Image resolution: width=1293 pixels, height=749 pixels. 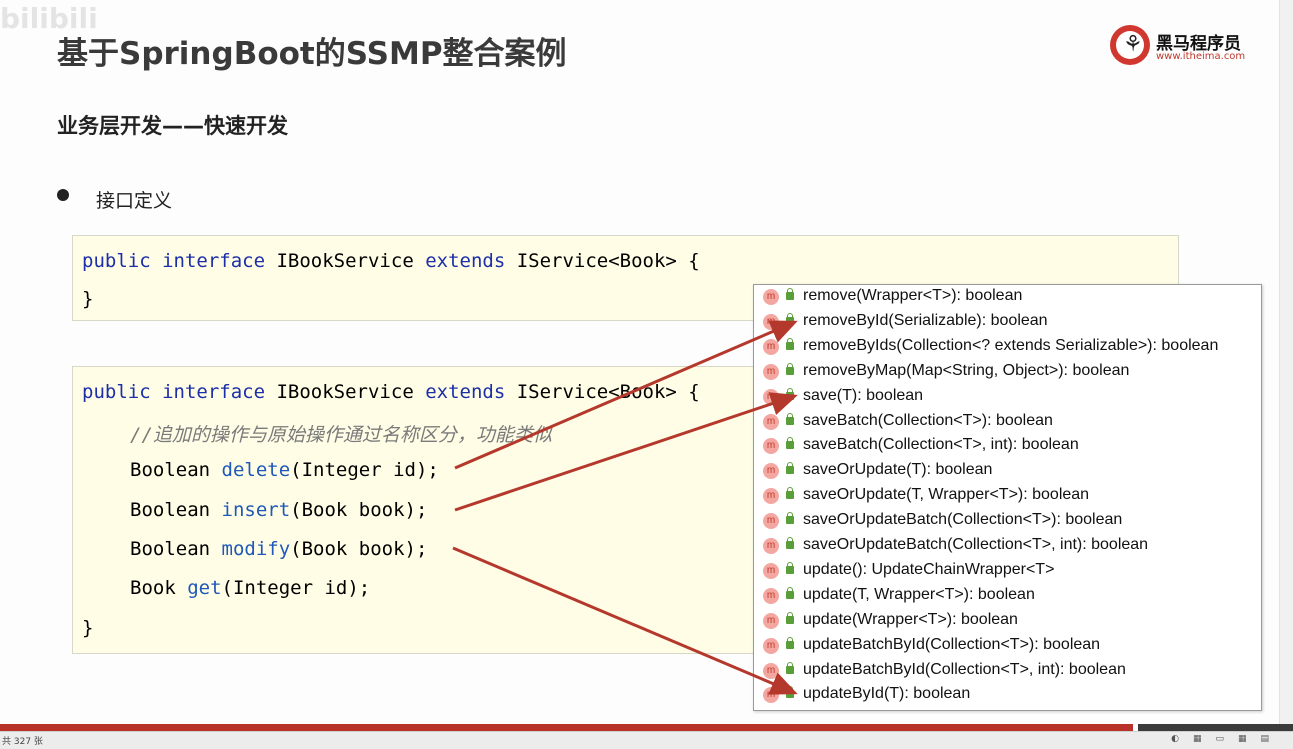 What do you see at coordinates (646, 740) in the screenshot?
I see `status-bar: 共 327 张 ◐▦▭▦▤` at bounding box center [646, 740].